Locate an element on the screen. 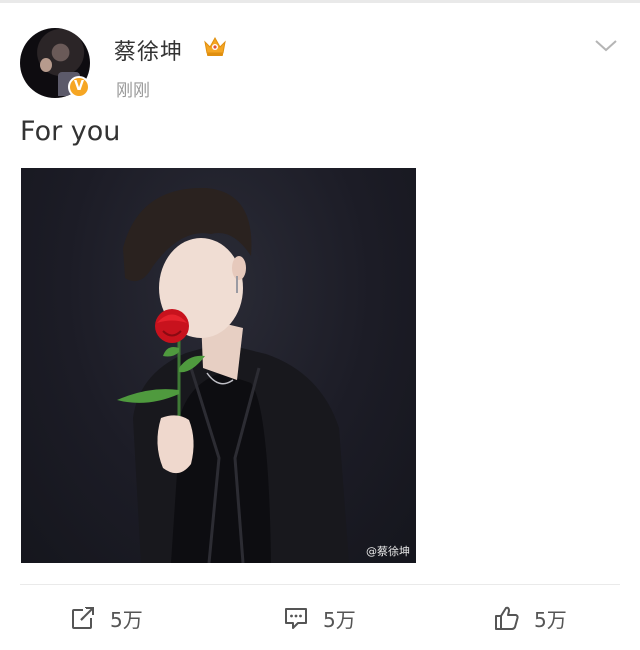  top-divider is located at coordinates (320, 1).